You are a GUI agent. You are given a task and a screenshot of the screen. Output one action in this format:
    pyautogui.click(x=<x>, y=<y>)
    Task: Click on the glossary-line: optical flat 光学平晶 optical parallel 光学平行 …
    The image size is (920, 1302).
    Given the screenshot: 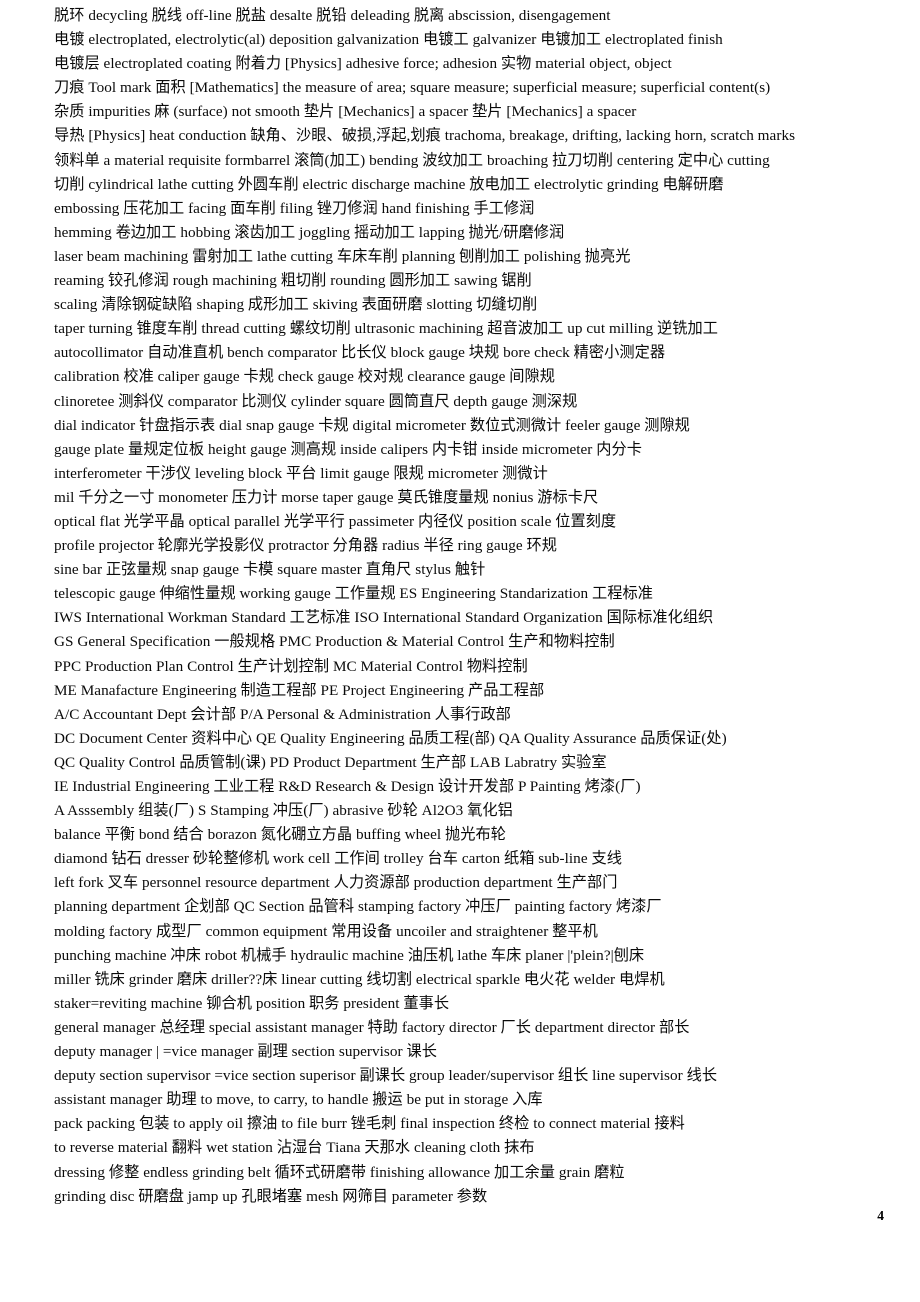 What is the action you would take?
    pyautogui.click(x=335, y=521)
    